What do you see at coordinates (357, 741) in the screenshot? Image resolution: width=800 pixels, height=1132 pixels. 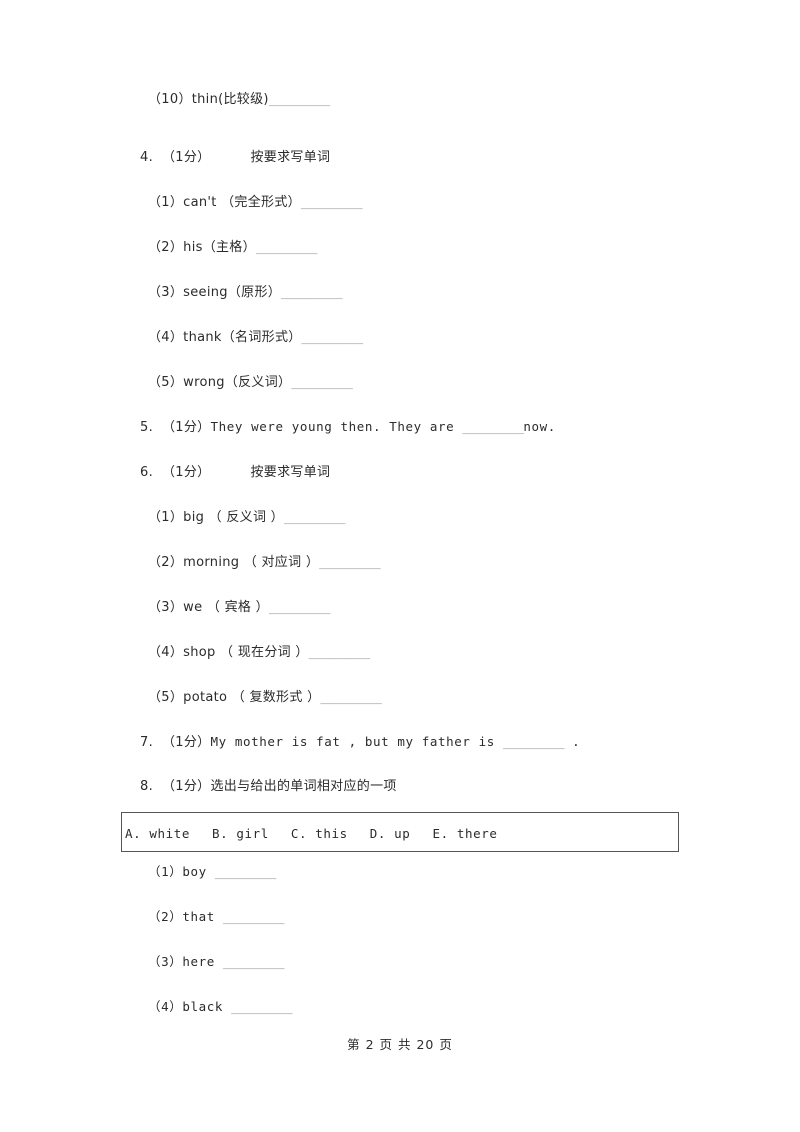 I see `question-sentence-before: My mother is fat , but my father is` at bounding box center [357, 741].